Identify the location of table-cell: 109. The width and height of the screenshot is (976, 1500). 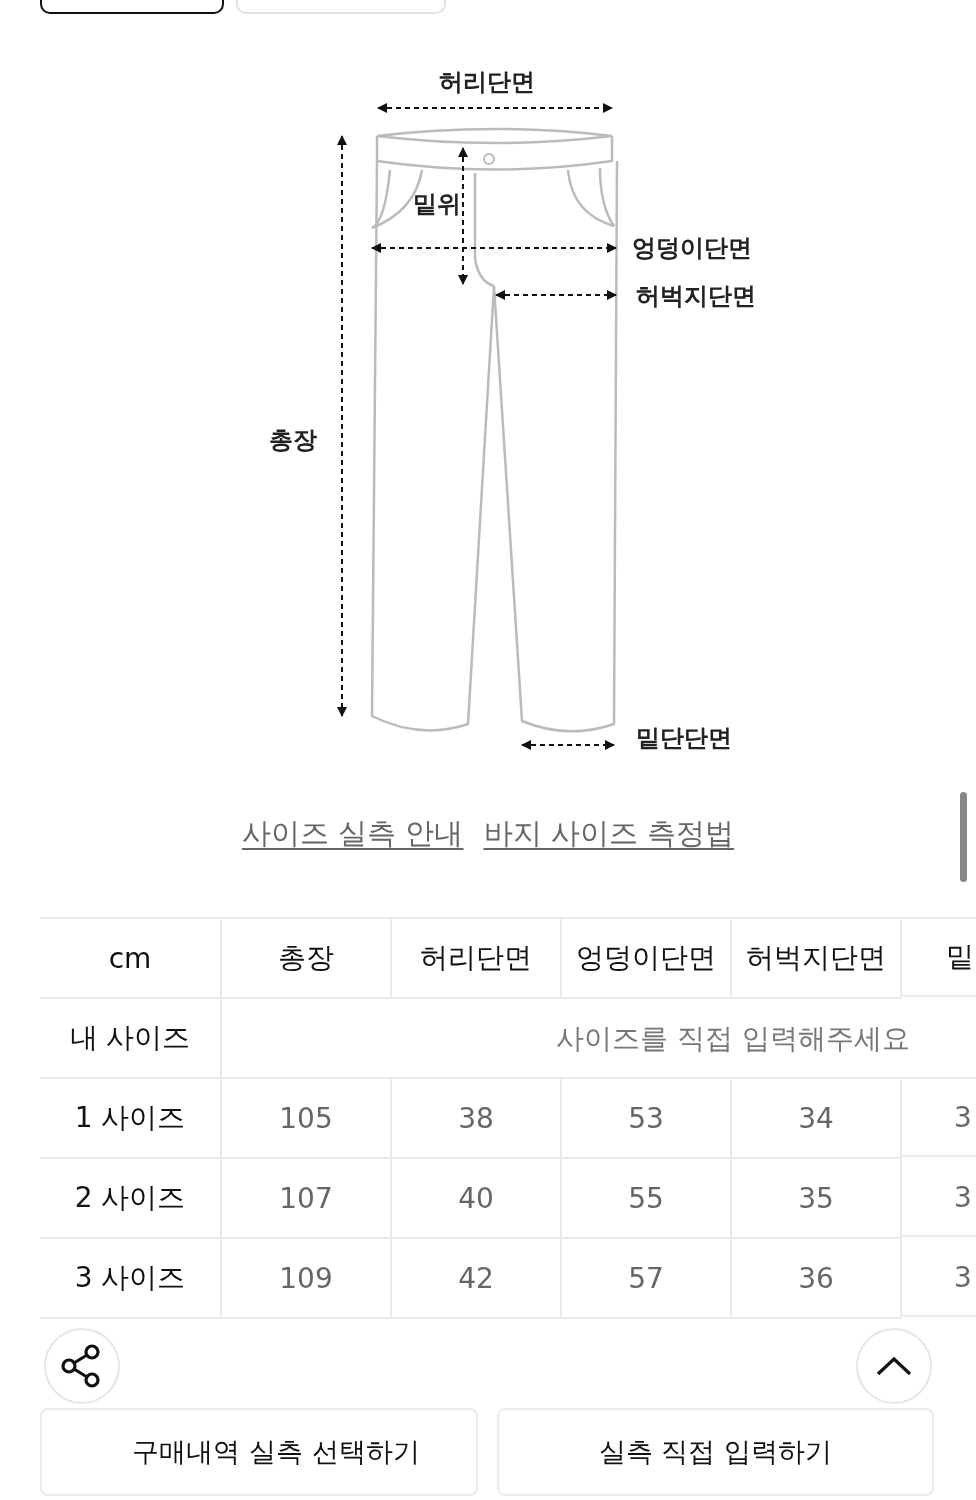
(307, 1279).